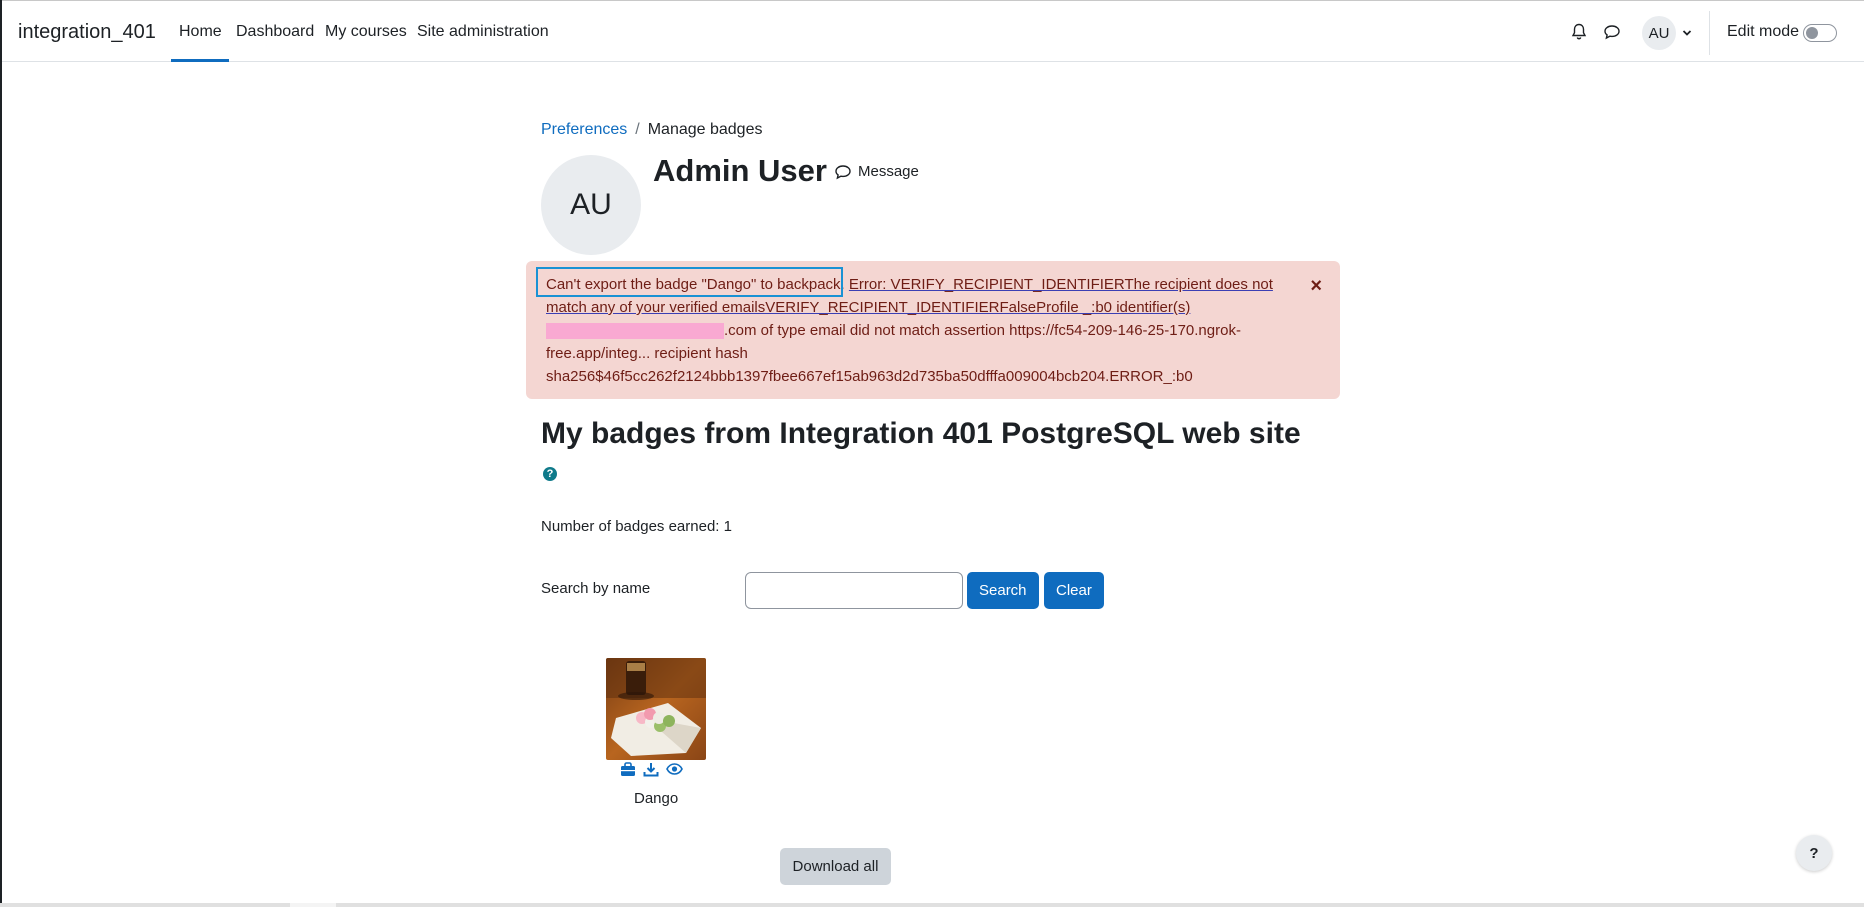 The height and width of the screenshot is (907, 1864). I want to click on clear-button: Clear, so click(1074, 590).